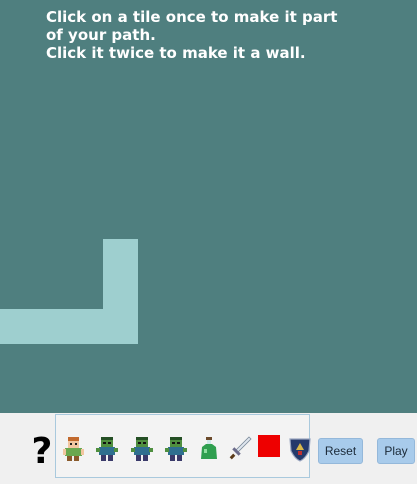 This screenshot has width=417, height=484. Describe the element at coordinates (240, 449) in the screenshot. I see `sword-icon` at that location.